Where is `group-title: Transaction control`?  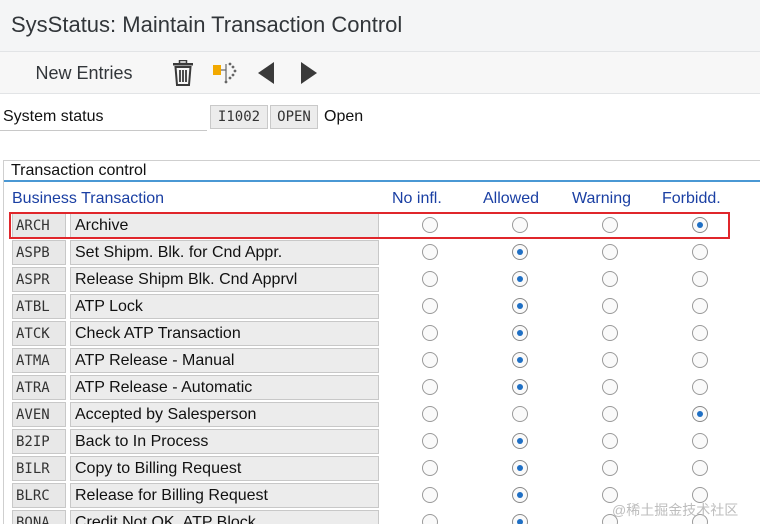
group-title: Transaction control is located at coordinates (79, 170).